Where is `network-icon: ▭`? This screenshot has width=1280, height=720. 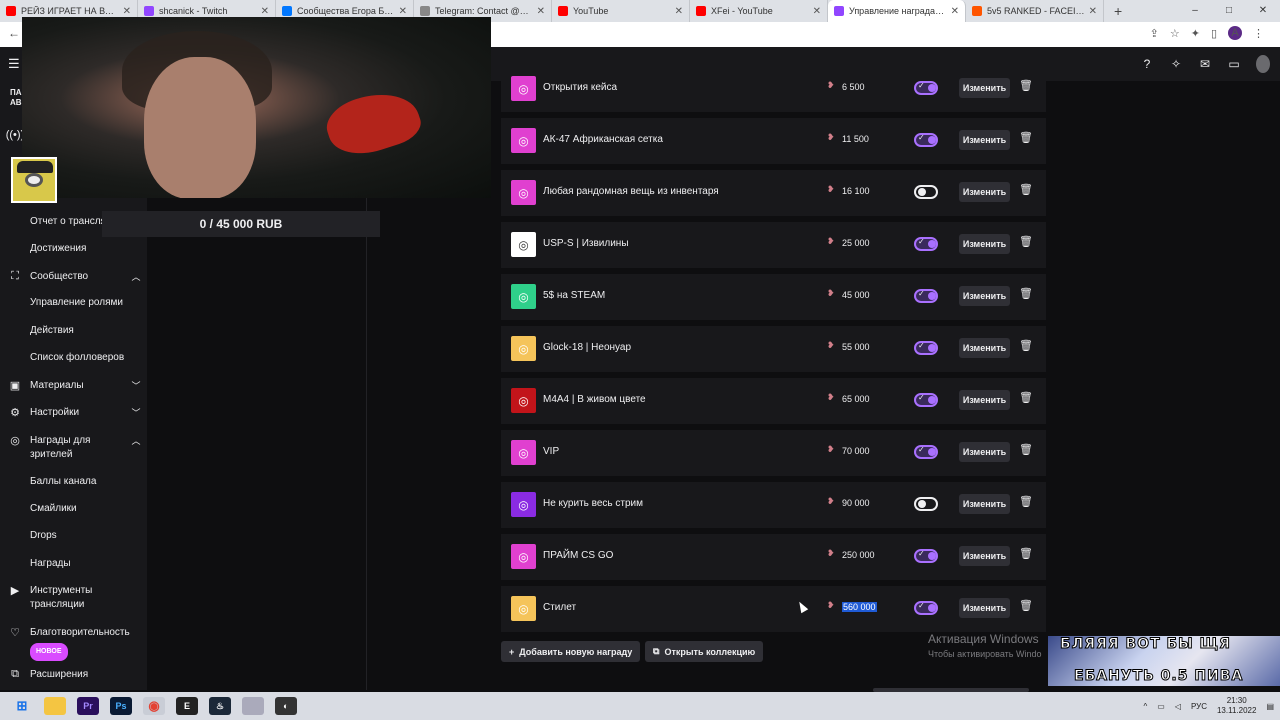 network-icon: ▭ is located at coordinates (1161, 706).